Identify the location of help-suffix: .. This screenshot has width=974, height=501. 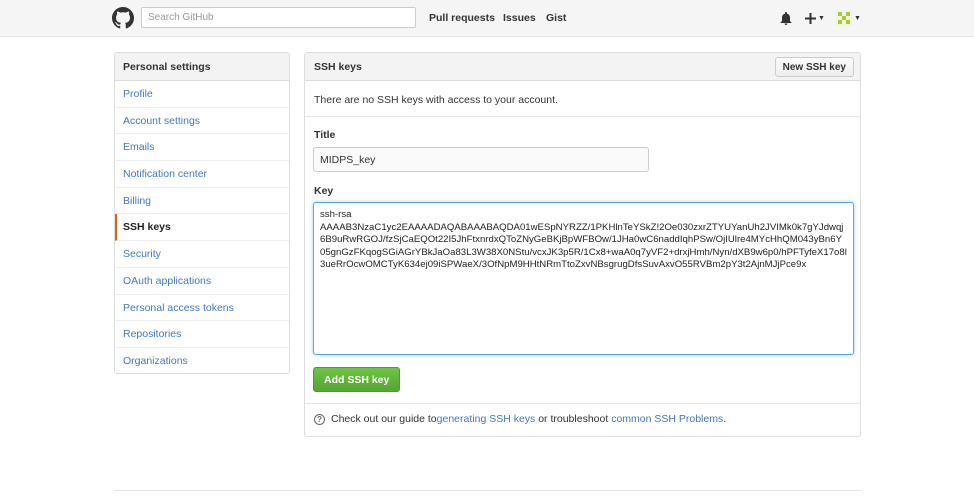
(725, 419).